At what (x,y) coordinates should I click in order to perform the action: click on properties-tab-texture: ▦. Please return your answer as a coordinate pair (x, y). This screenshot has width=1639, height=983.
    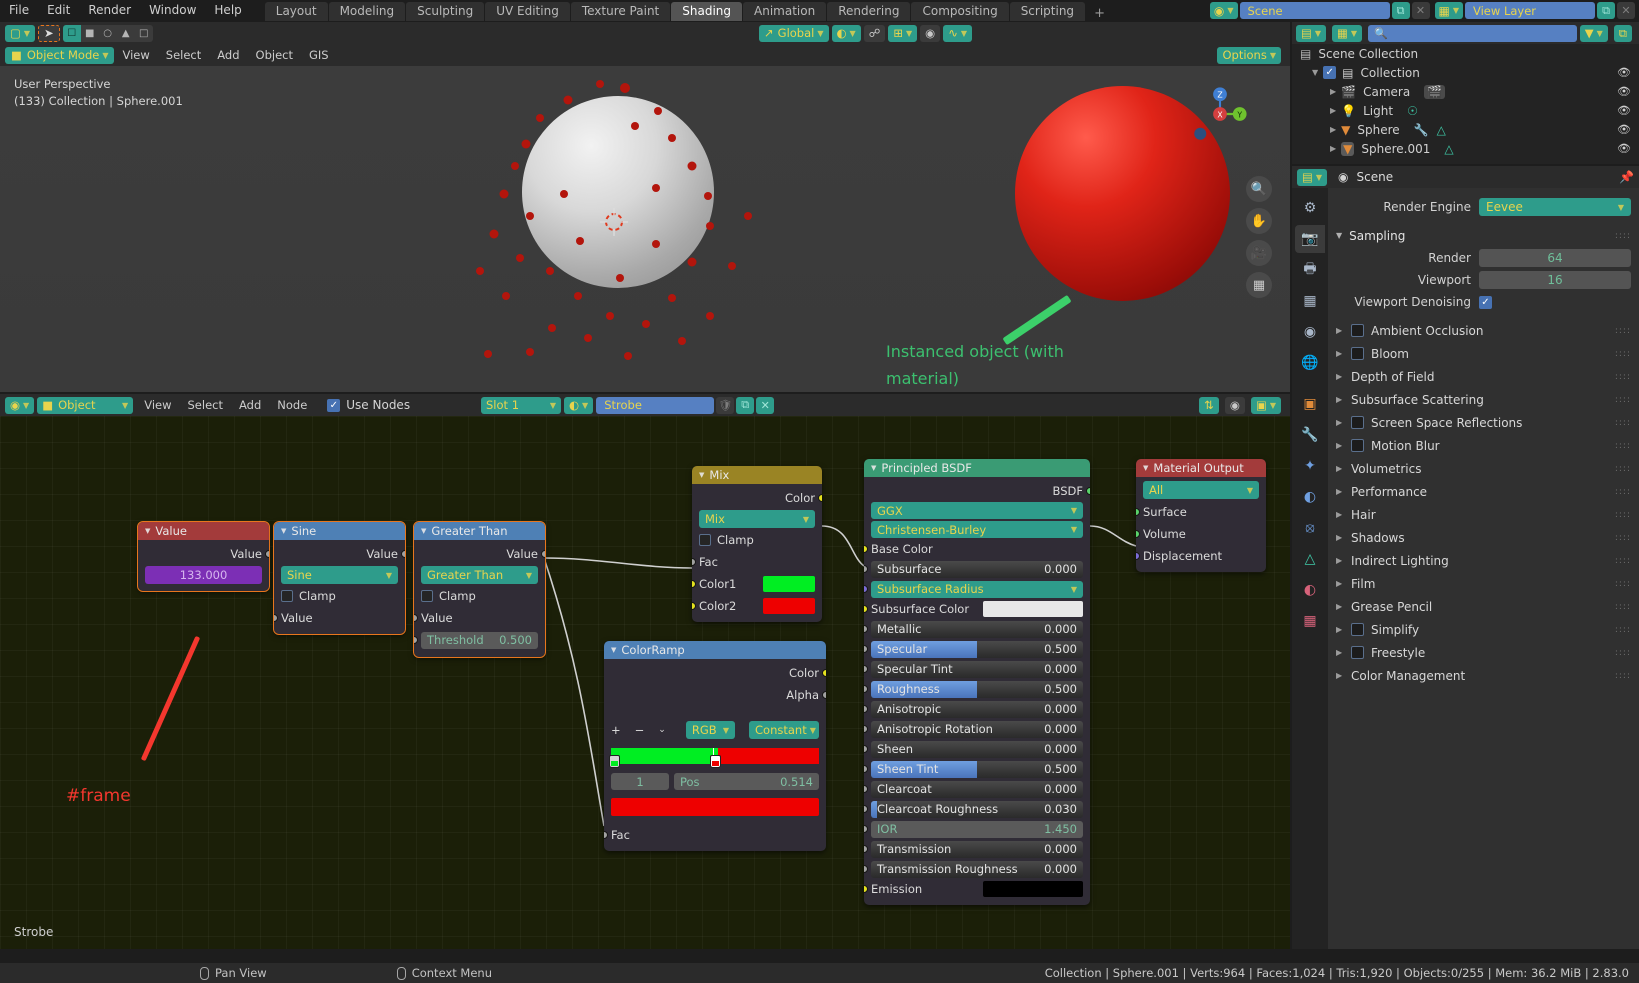
    Looking at the image, I should click on (1310, 621).